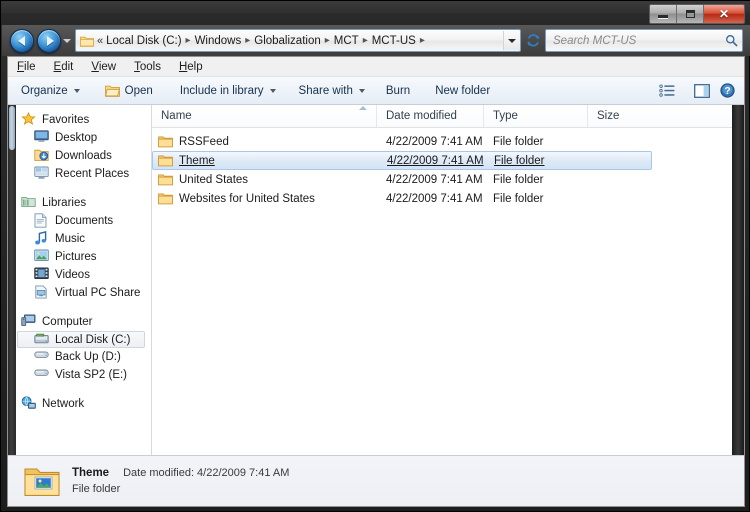  I want to click on search-input: Search MCT-US, so click(634, 41).